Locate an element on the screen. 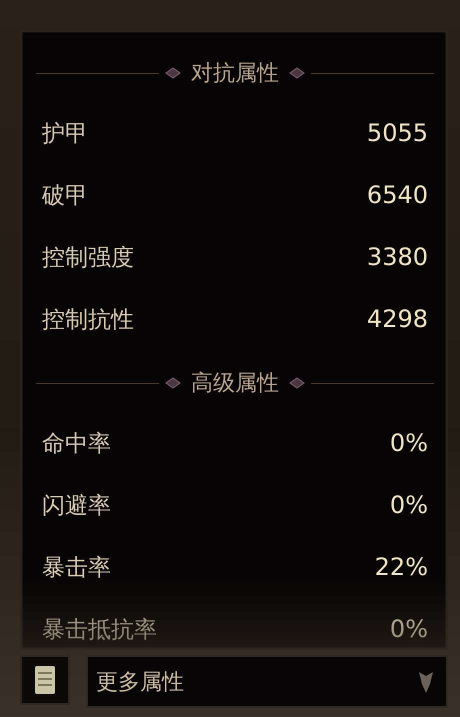  section-title: 对抗属性 is located at coordinates (235, 74).